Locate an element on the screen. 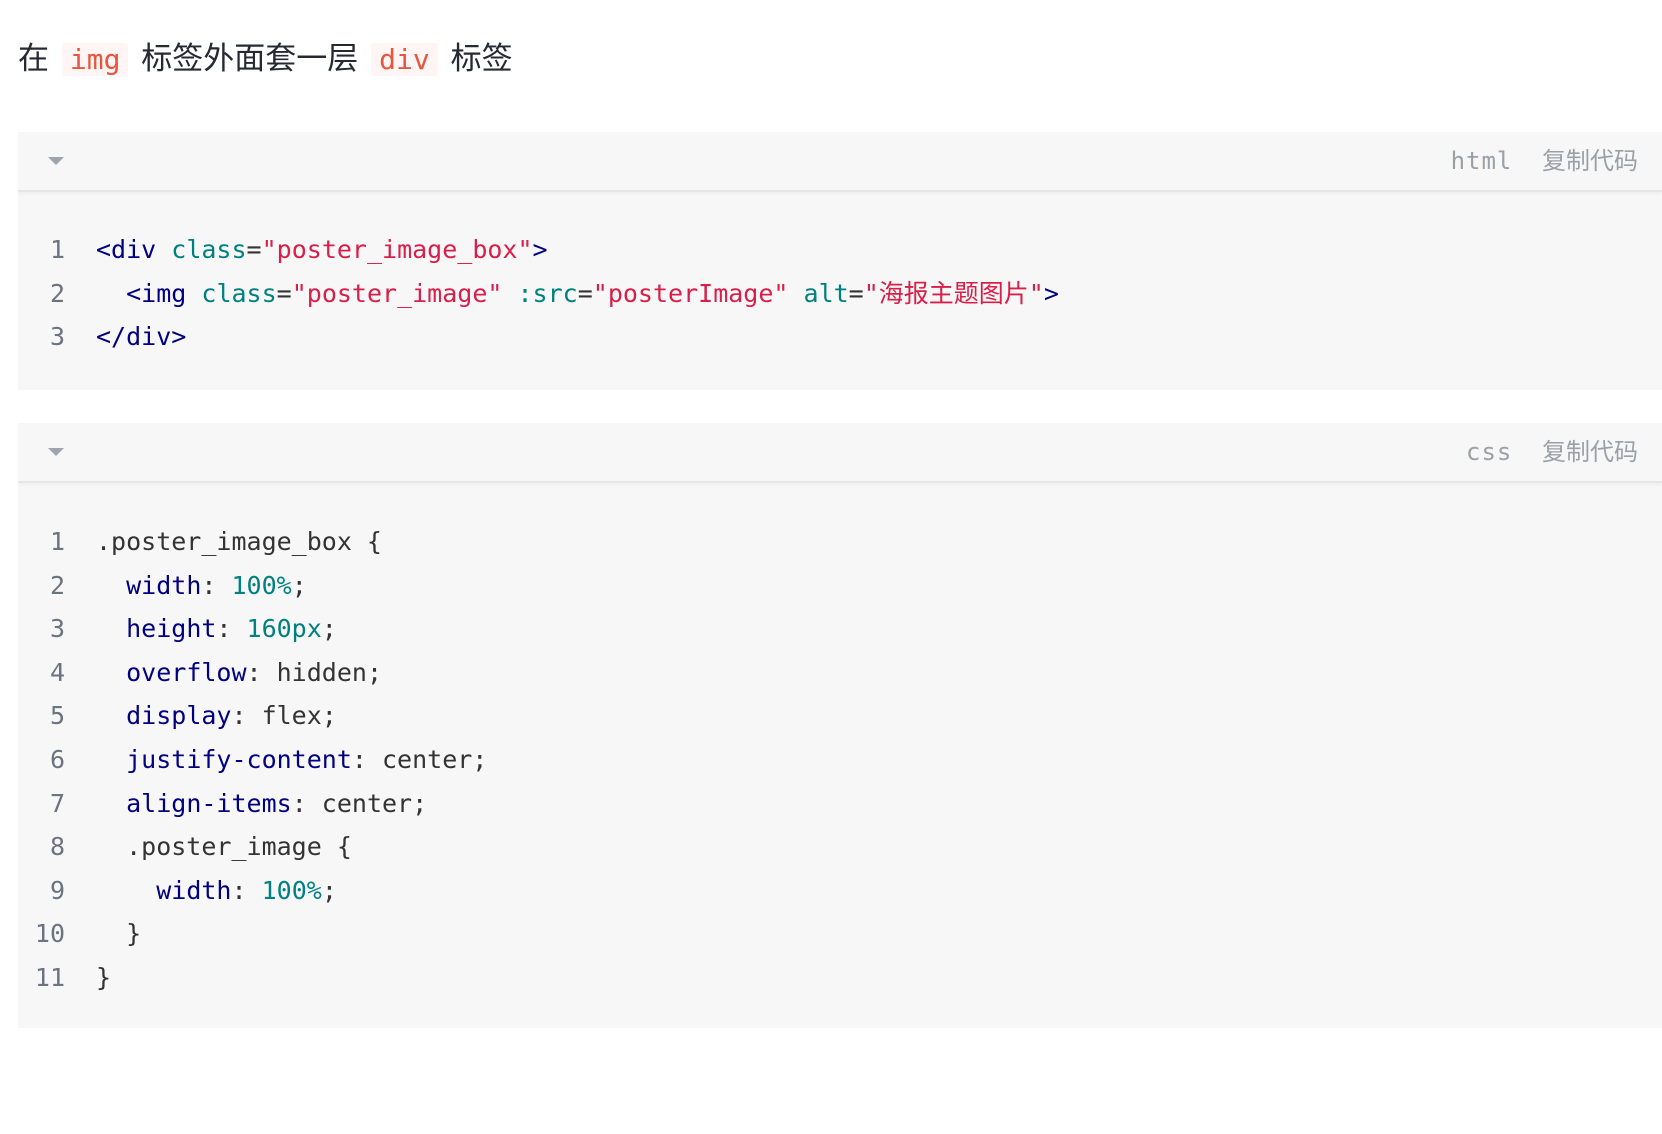  line-content: justify-content: center; is located at coordinates (291, 760).